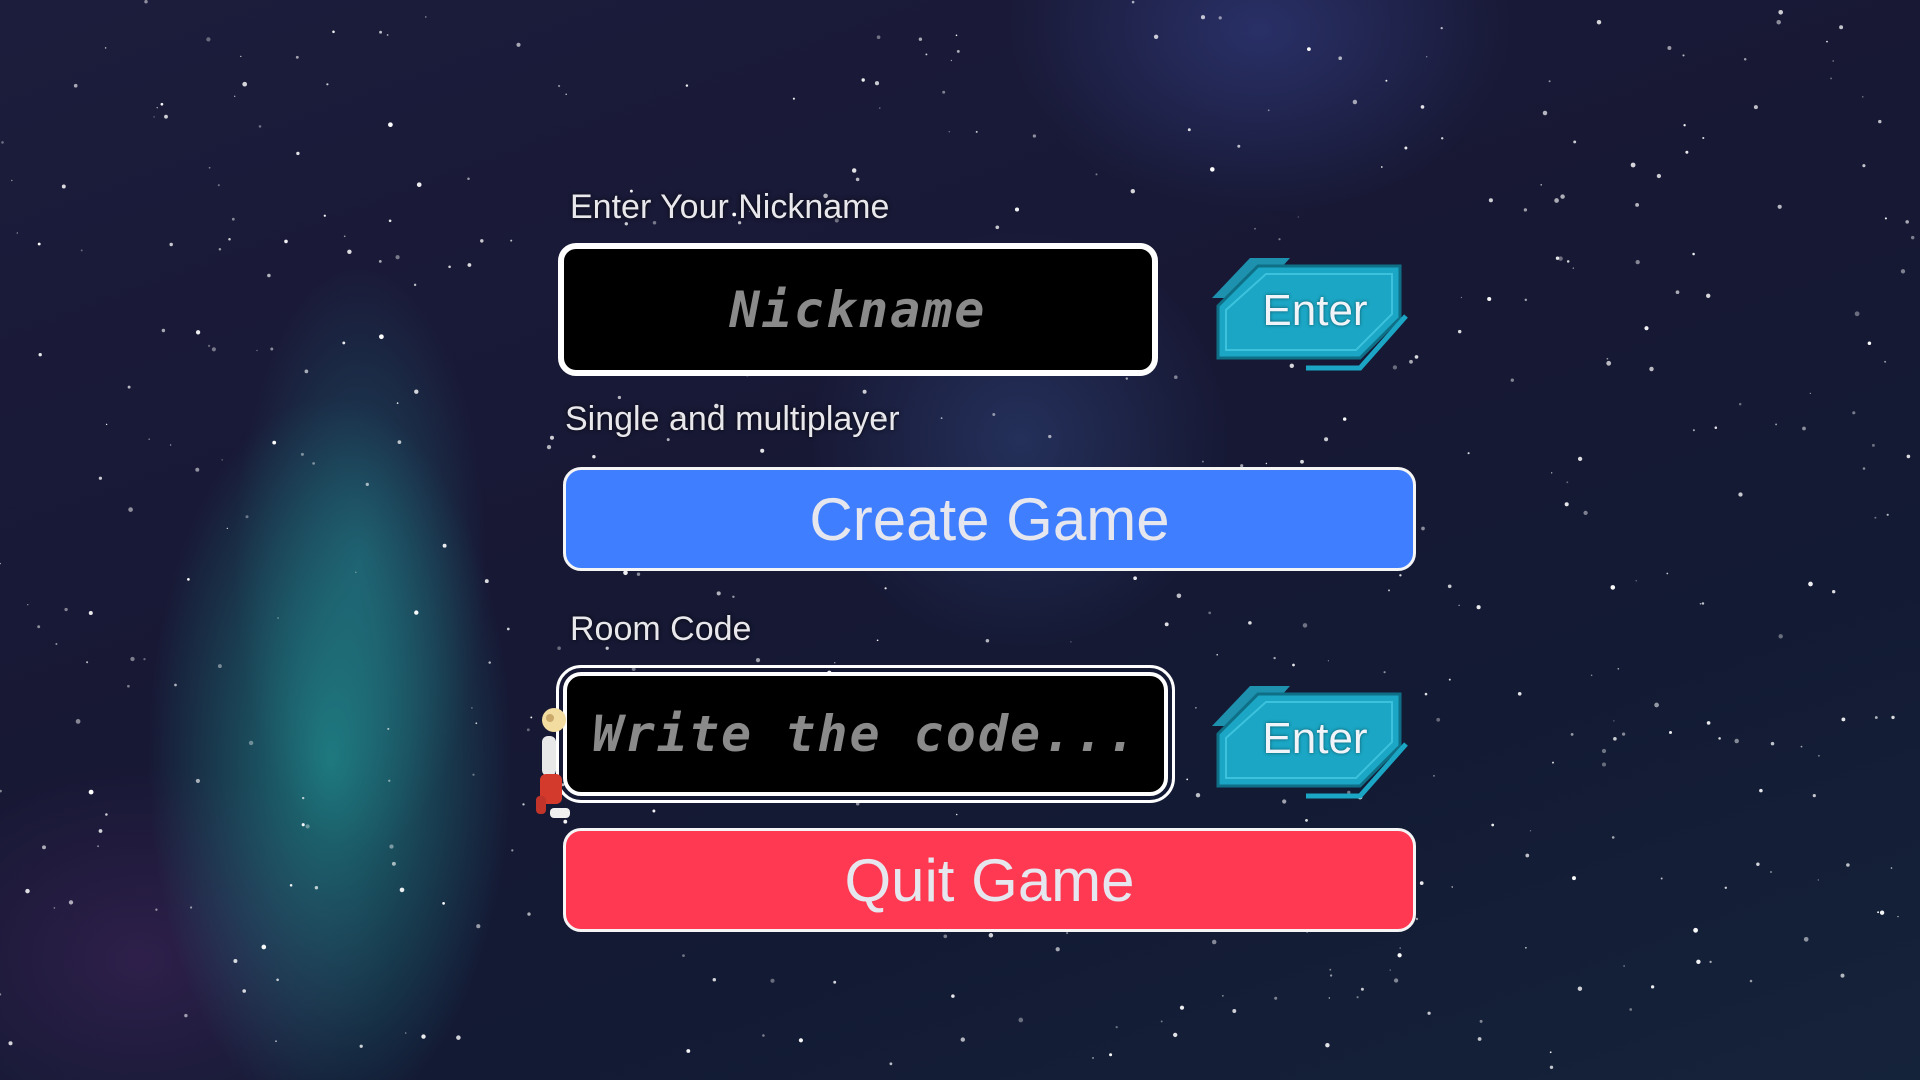  Describe the element at coordinates (1315, 738) in the screenshot. I see `room-code-enter-label: Enter` at that location.